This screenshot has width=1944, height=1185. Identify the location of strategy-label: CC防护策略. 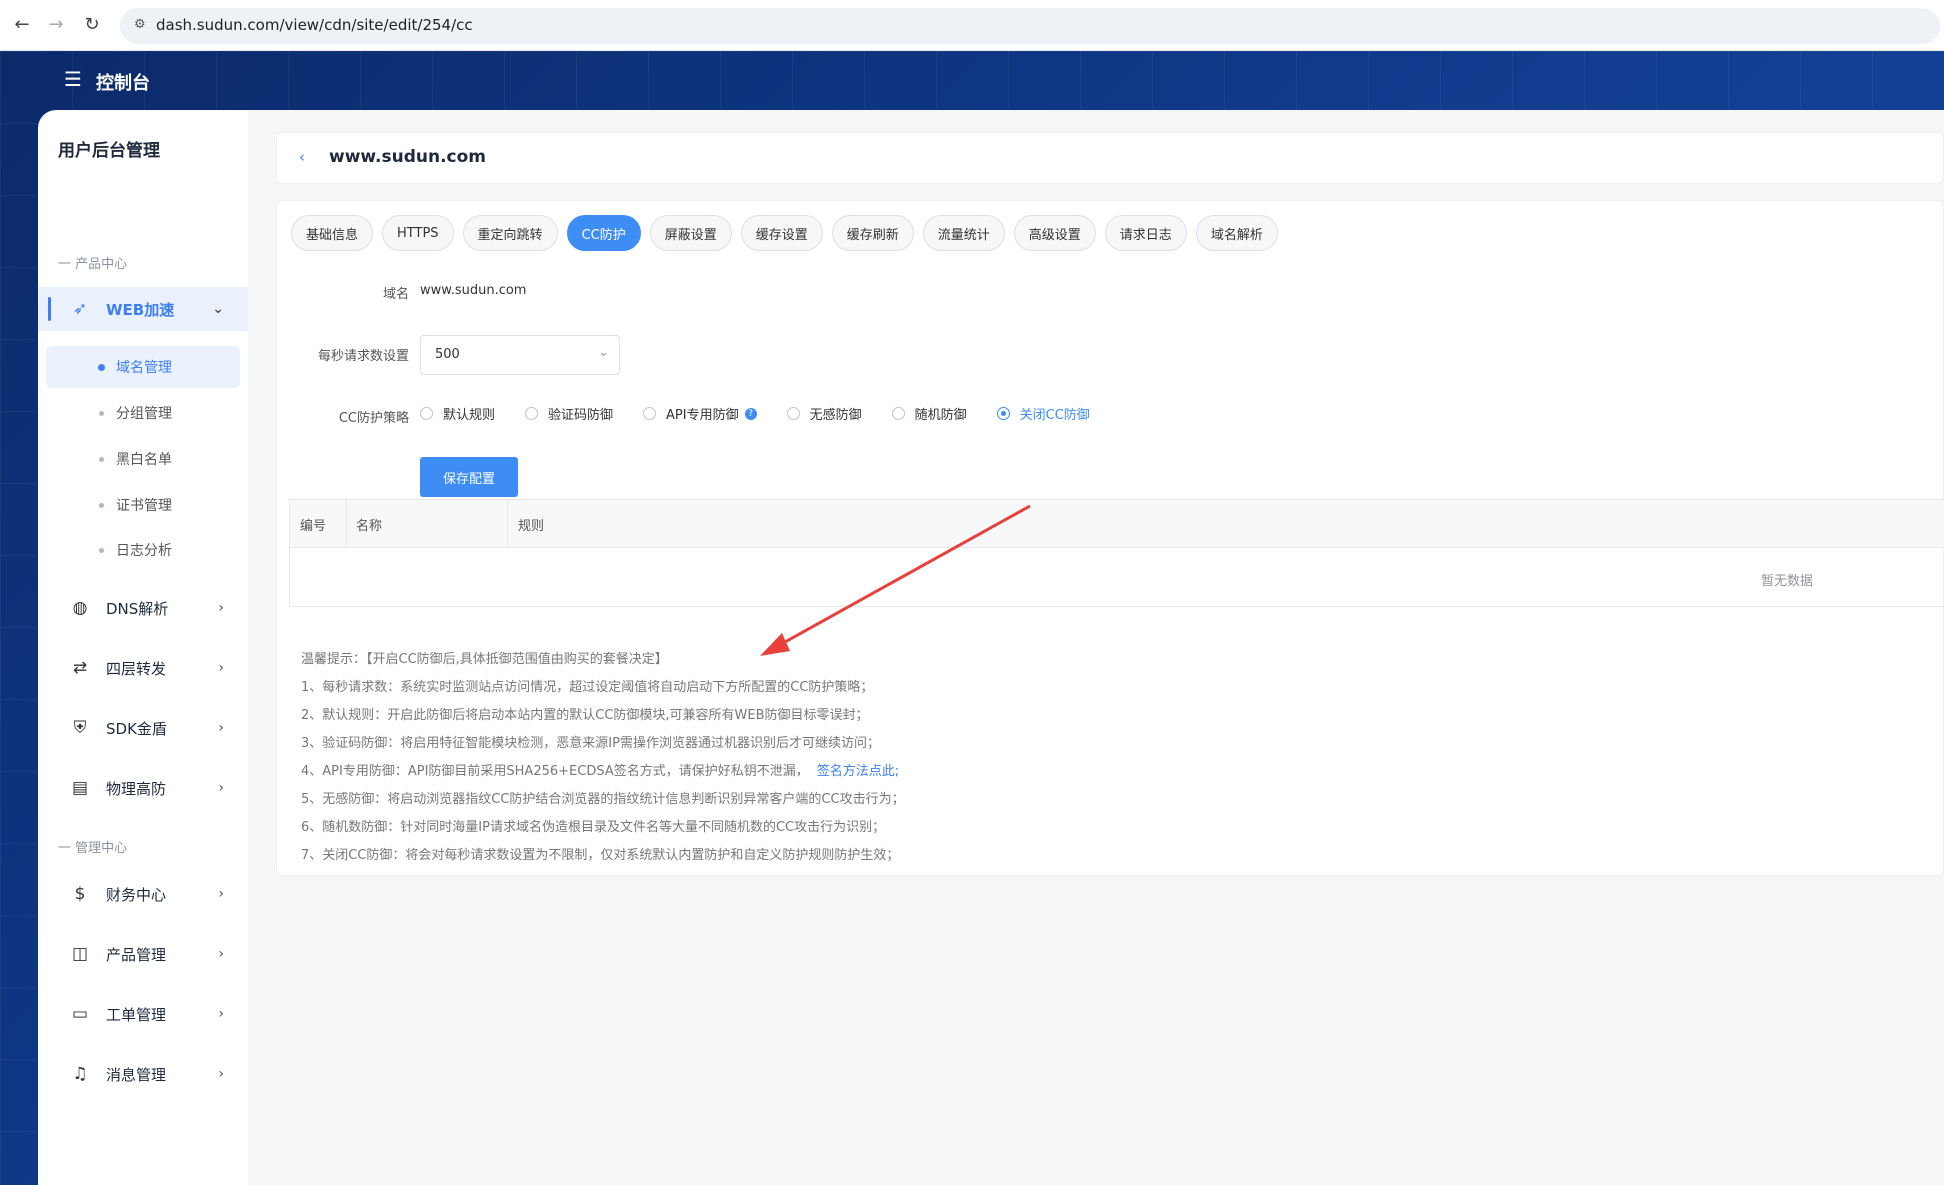
(373, 418).